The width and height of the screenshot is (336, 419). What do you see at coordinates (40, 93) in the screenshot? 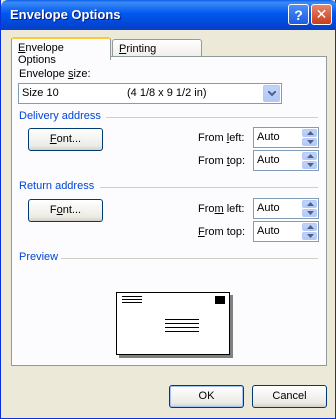
I see `envelope-size-value: Size 10` at bounding box center [40, 93].